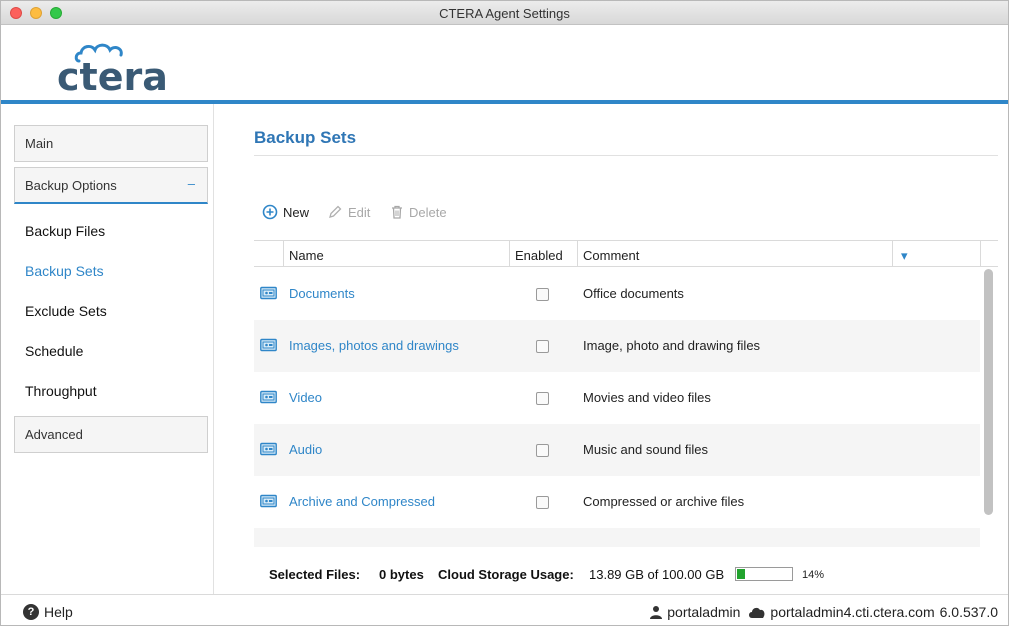 This screenshot has height=626, width=1009. What do you see at coordinates (335, 211) in the screenshot?
I see `pencil-icon` at bounding box center [335, 211].